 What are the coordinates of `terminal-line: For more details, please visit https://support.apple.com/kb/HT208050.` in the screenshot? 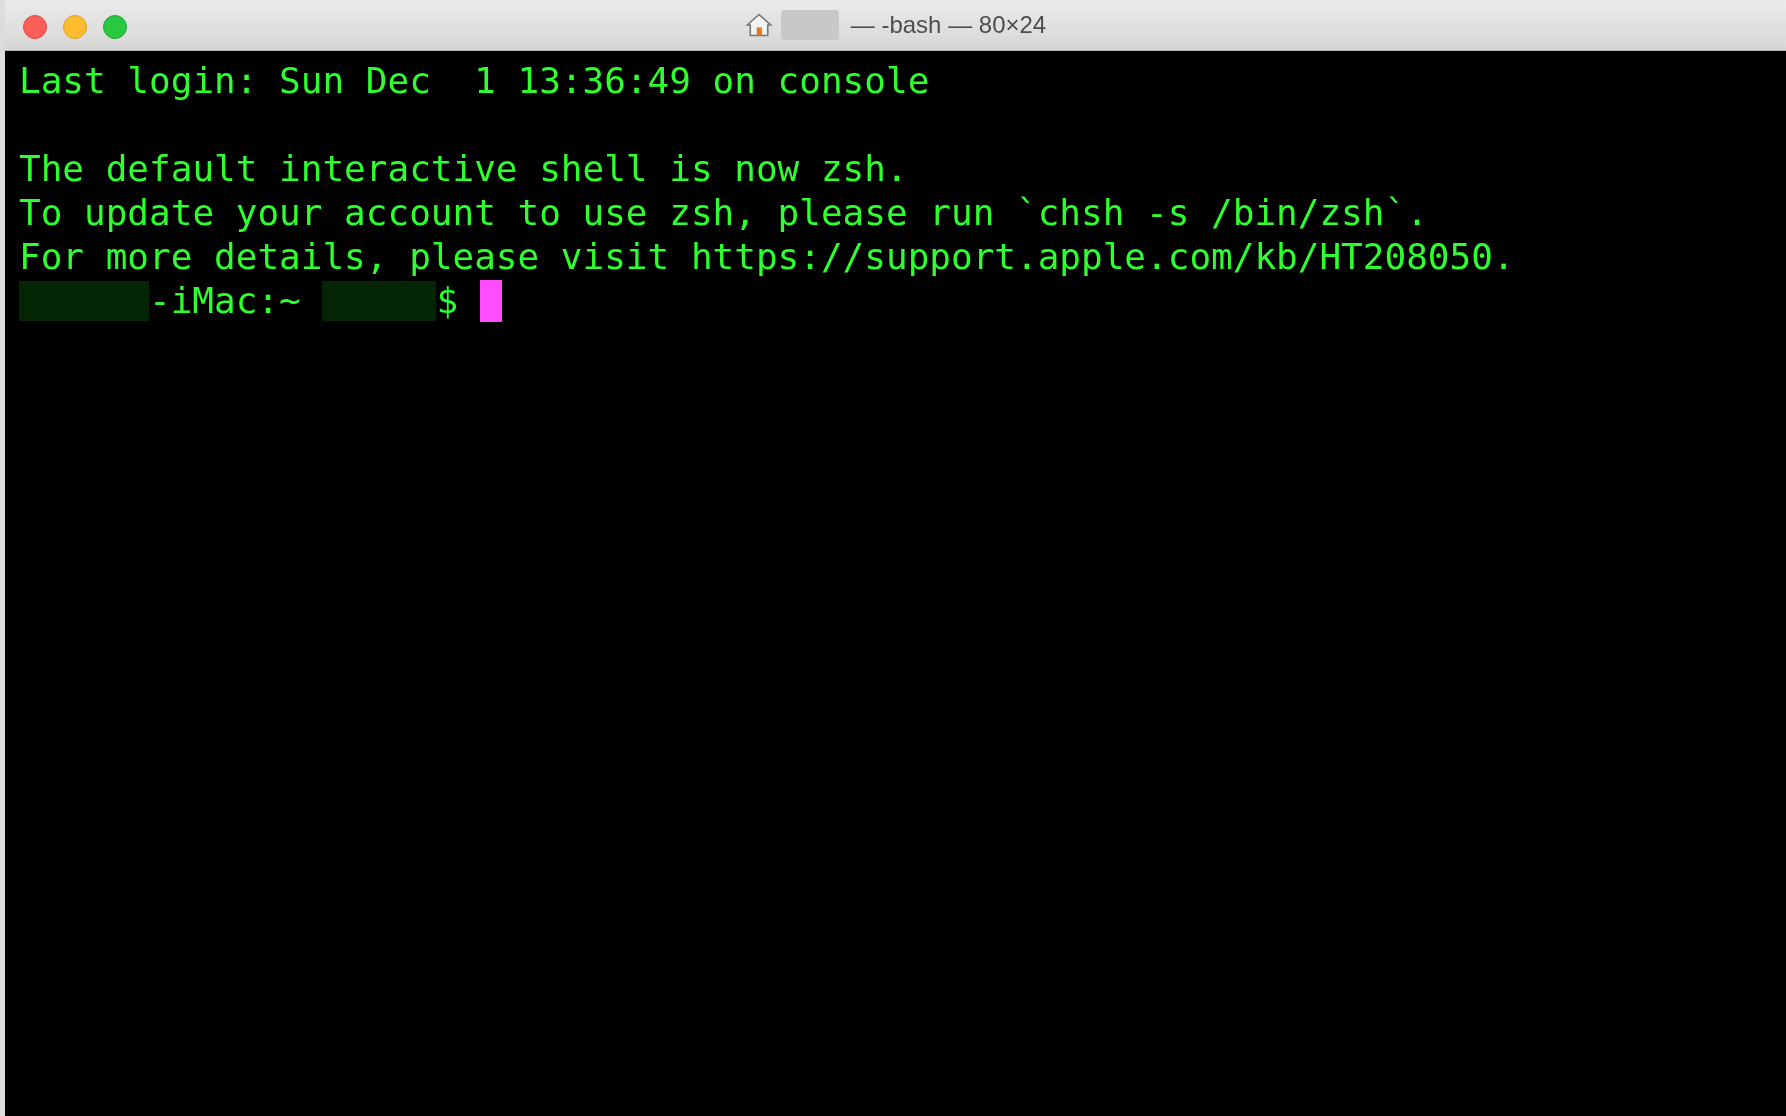 It's located at (767, 257).